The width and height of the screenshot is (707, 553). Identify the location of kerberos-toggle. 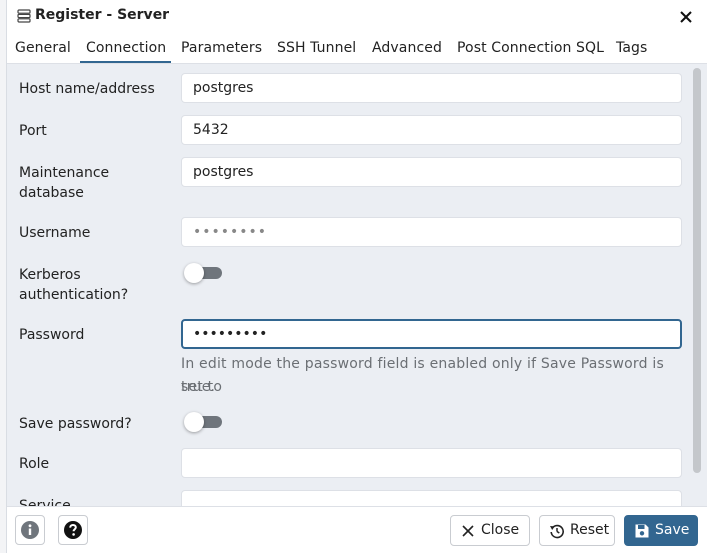
(204, 273).